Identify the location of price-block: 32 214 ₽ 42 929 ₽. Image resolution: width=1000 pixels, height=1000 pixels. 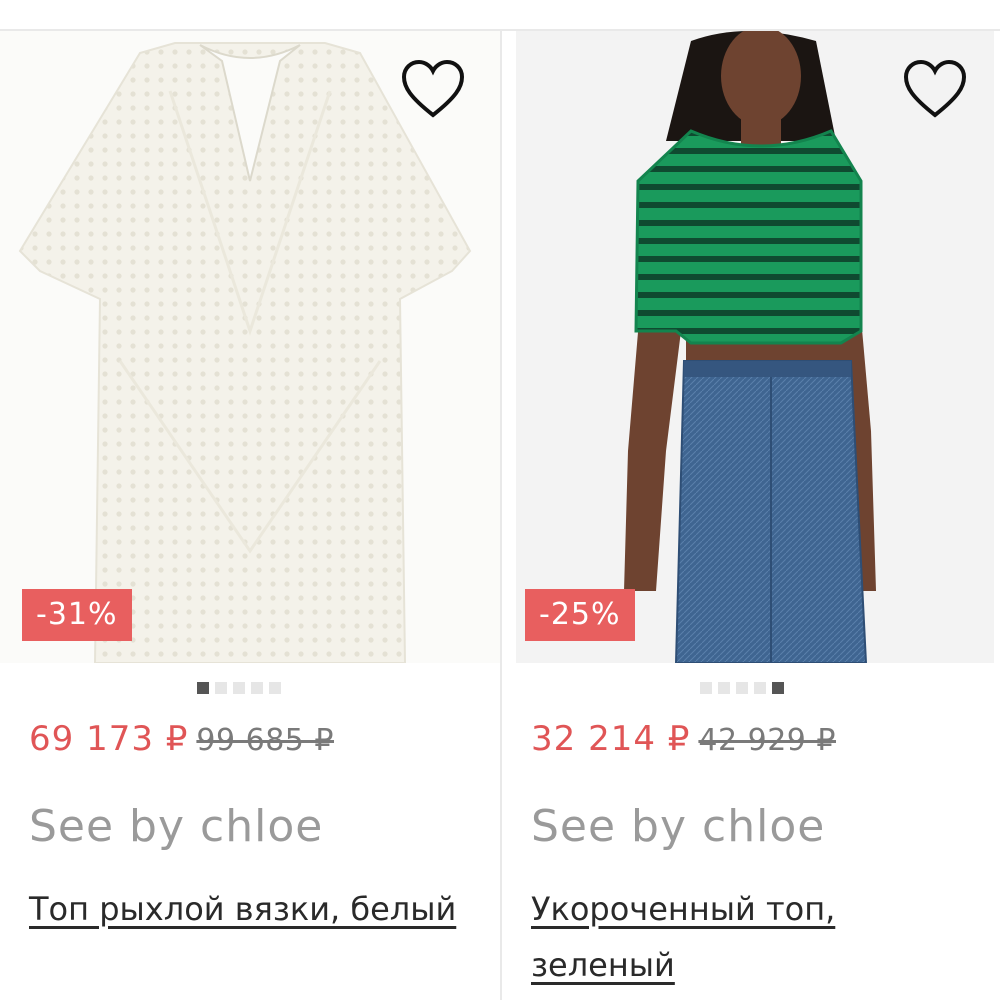
(683, 742).